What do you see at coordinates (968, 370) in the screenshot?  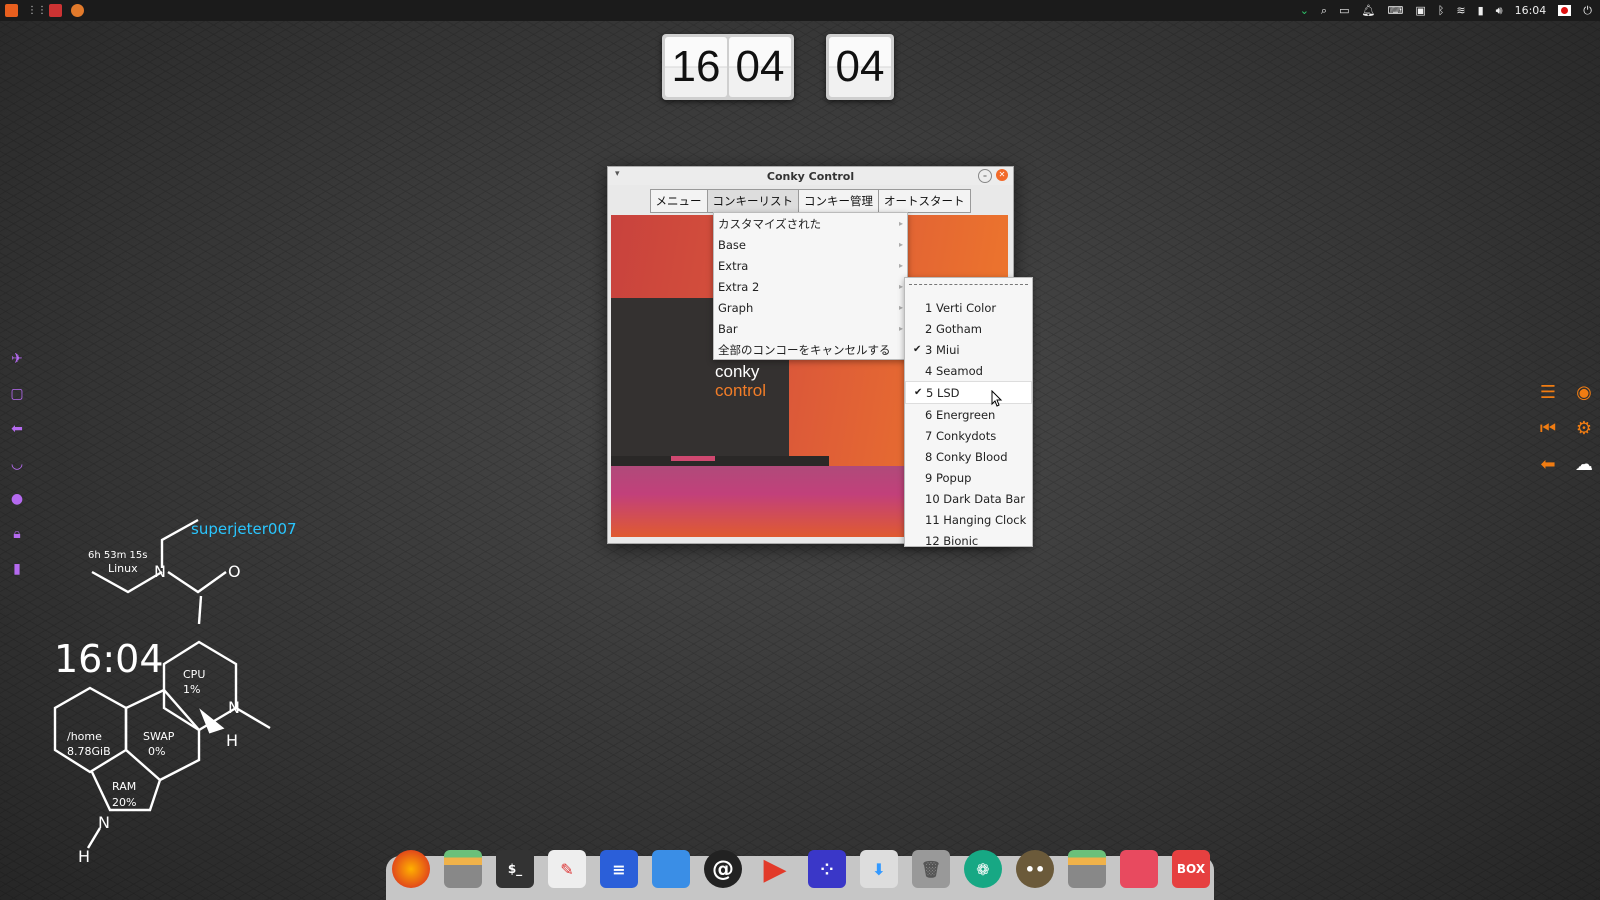 I see `submenu-item: 4 Seamod` at bounding box center [968, 370].